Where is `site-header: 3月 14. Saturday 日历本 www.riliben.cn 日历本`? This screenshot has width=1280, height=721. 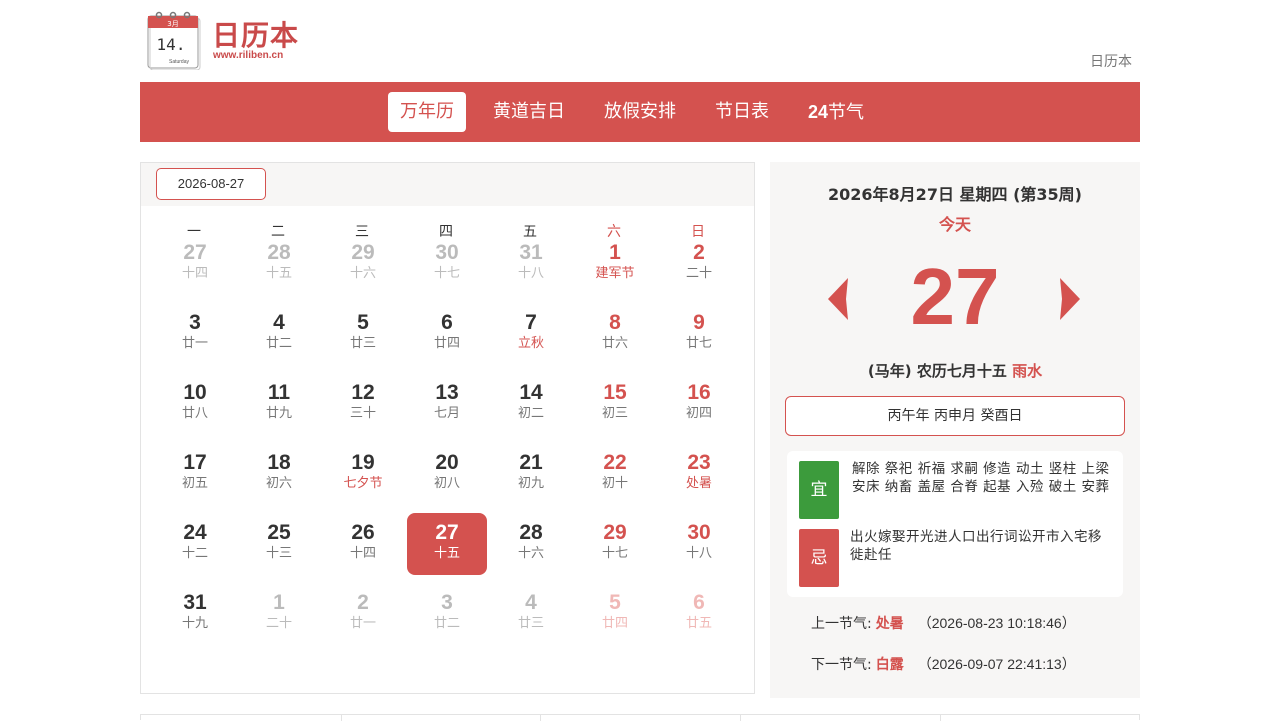
site-header: 3月 14. Saturday 日历本 www.riliben.cn 日历本 is located at coordinates (640, 41).